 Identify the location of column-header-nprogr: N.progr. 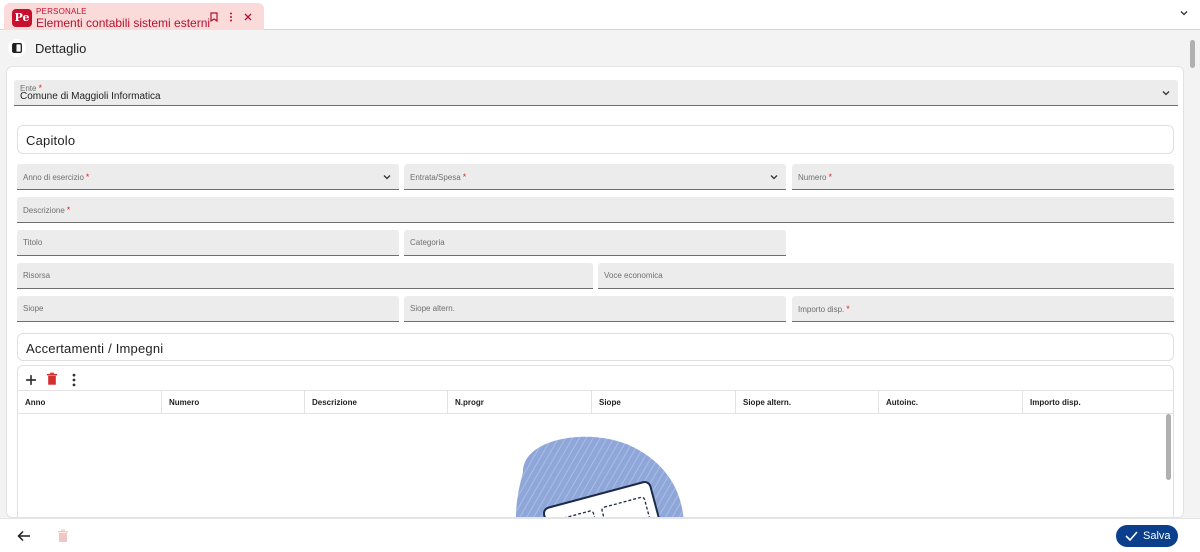
(520, 402).